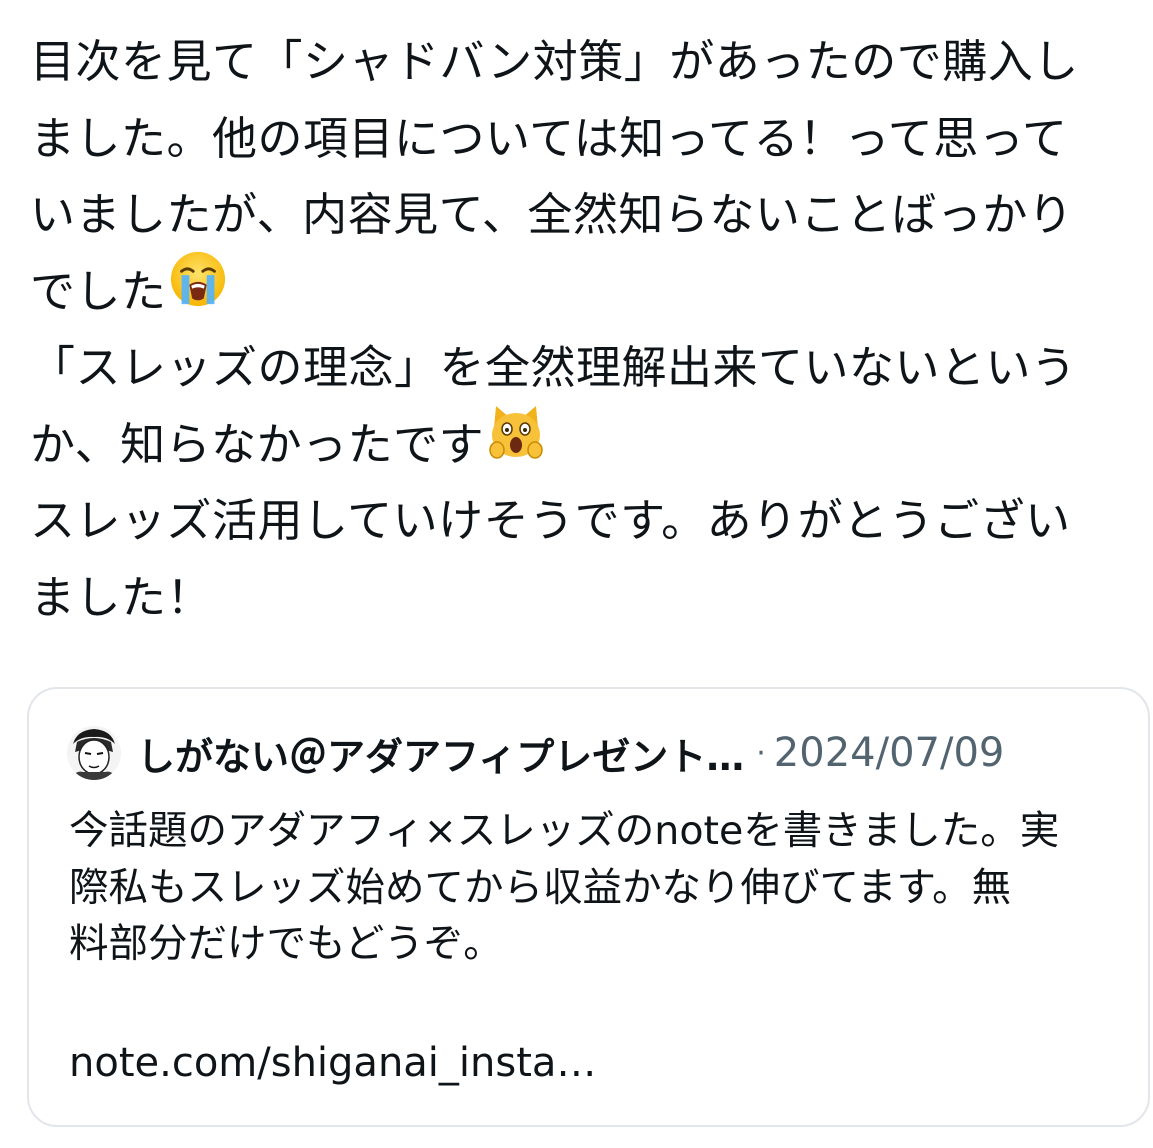  What do you see at coordinates (121, 597) in the screenshot?
I see `post-line: ました！` at bounding box center [121, 597].